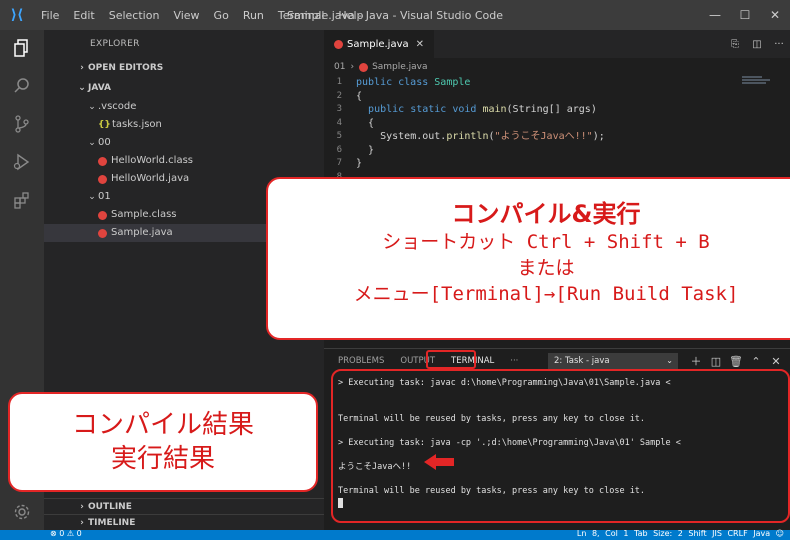 Image resolution: width=790 pixels, height=540 pixels. Describe the element at coordinates (546, 242) in the screenshot. I see `callout-shortcut: ショートカット Ctrl + Shift + B` at that location.